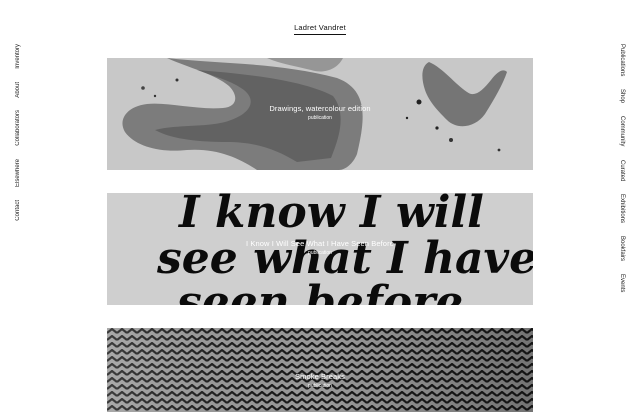 This screenshot has height=412, width=640. Describe the element at coordinates (18, 173) in the screenshot. I see `nav-item-elsewhere: Elsewhere` at that location.